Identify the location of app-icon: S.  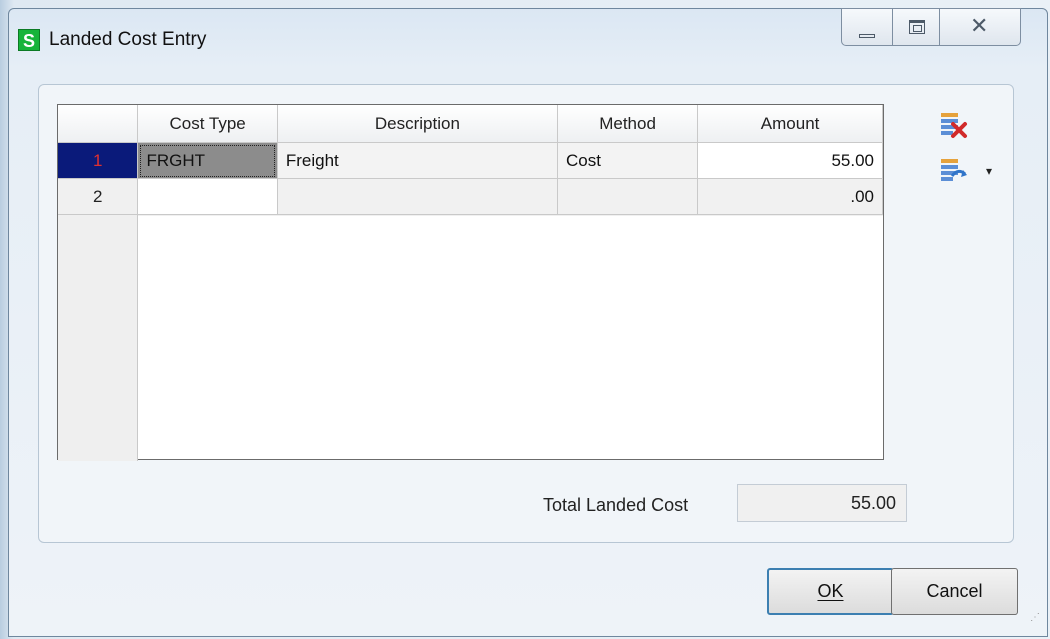
(29, 40).